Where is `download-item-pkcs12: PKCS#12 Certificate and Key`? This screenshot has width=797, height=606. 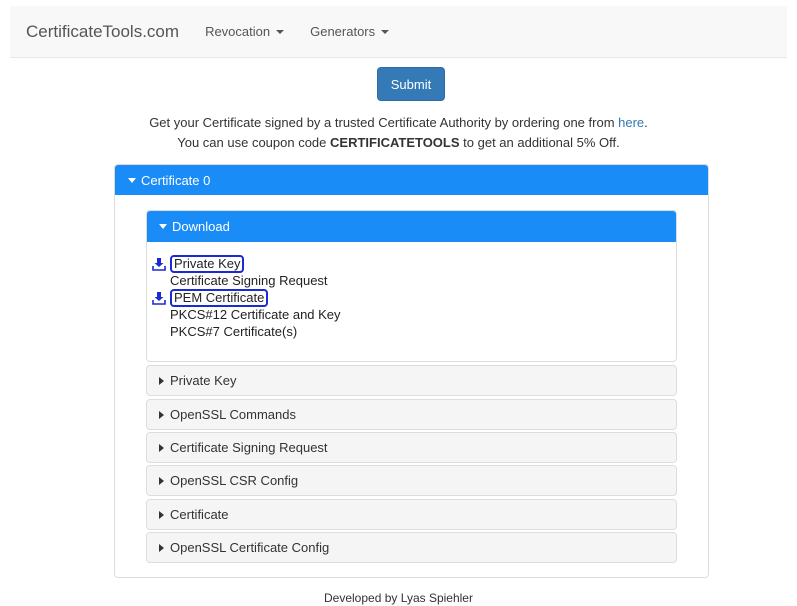 download-item-pkcs12: PKCS#12 Certificate and Key is located at coordinates (414, 314).